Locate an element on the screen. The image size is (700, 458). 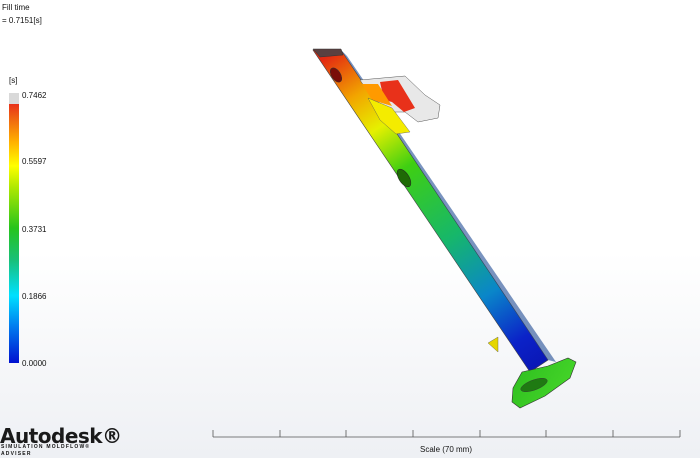
logo-product-line2: ADVISER is located at coordinates (16, 454).